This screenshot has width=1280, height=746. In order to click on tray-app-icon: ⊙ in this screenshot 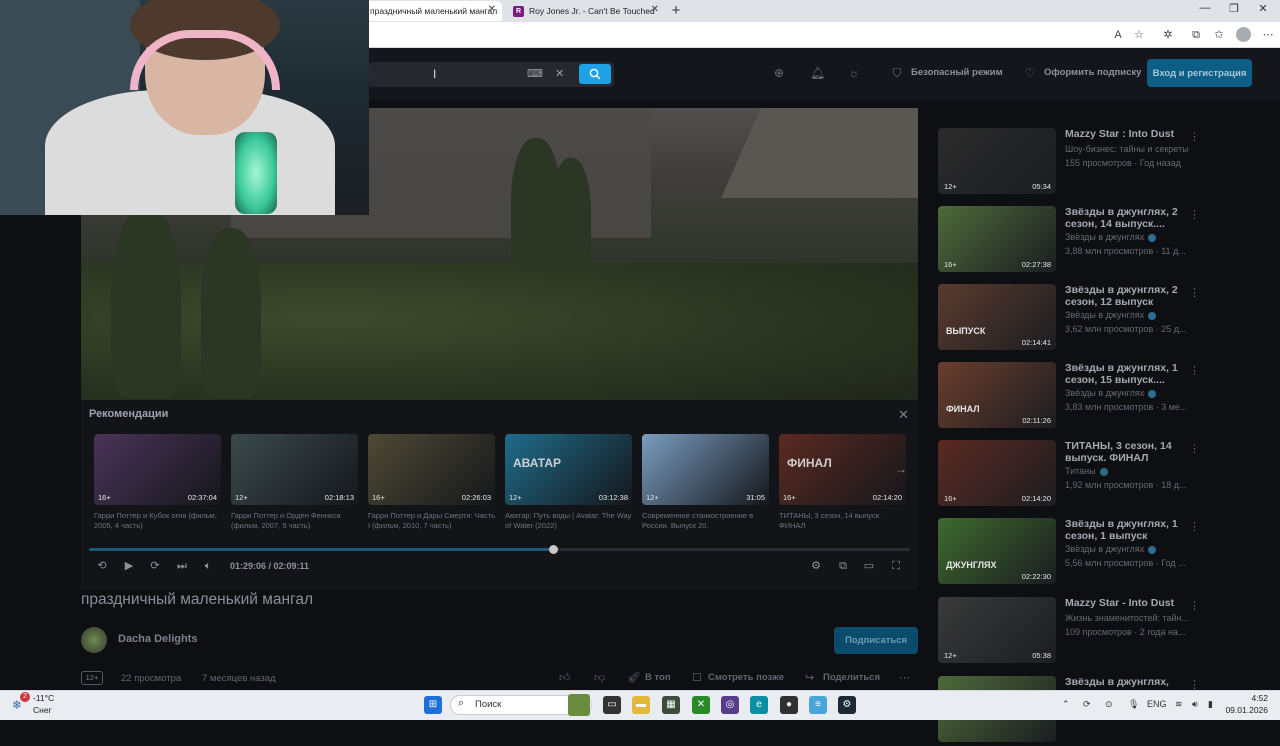, I will do `click(1109, 704)`.